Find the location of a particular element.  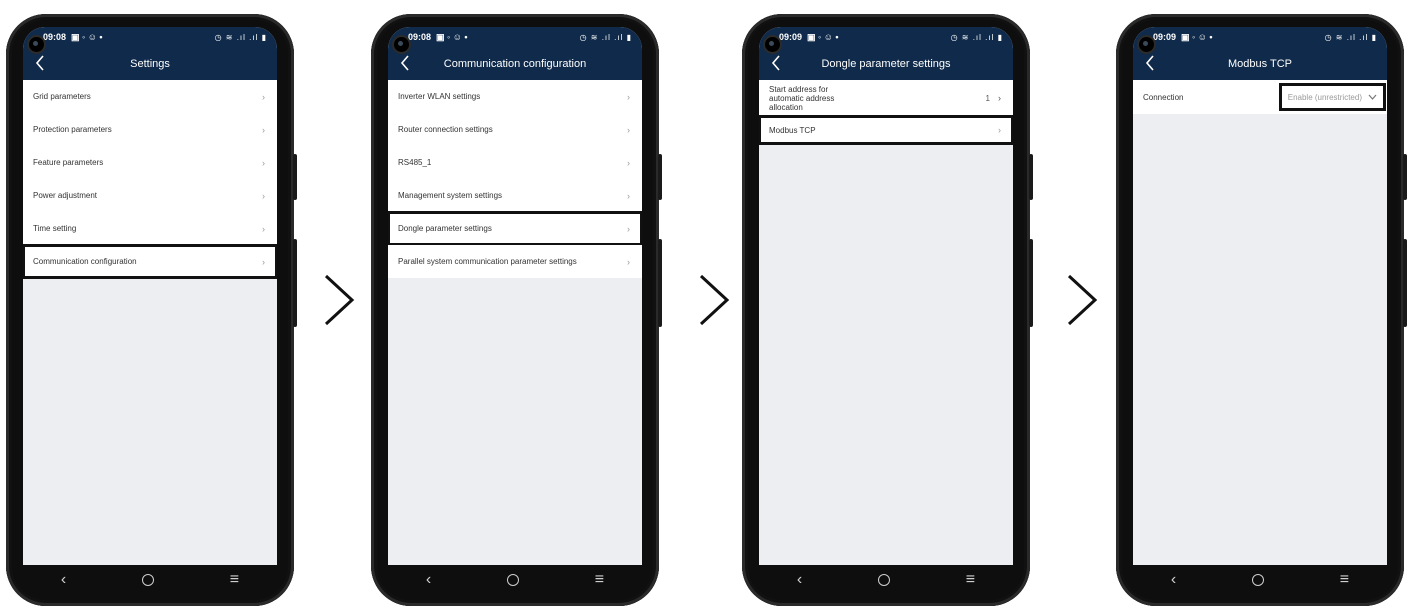

app-header: Dongle parameter settings is located at coordinates (886, 64).